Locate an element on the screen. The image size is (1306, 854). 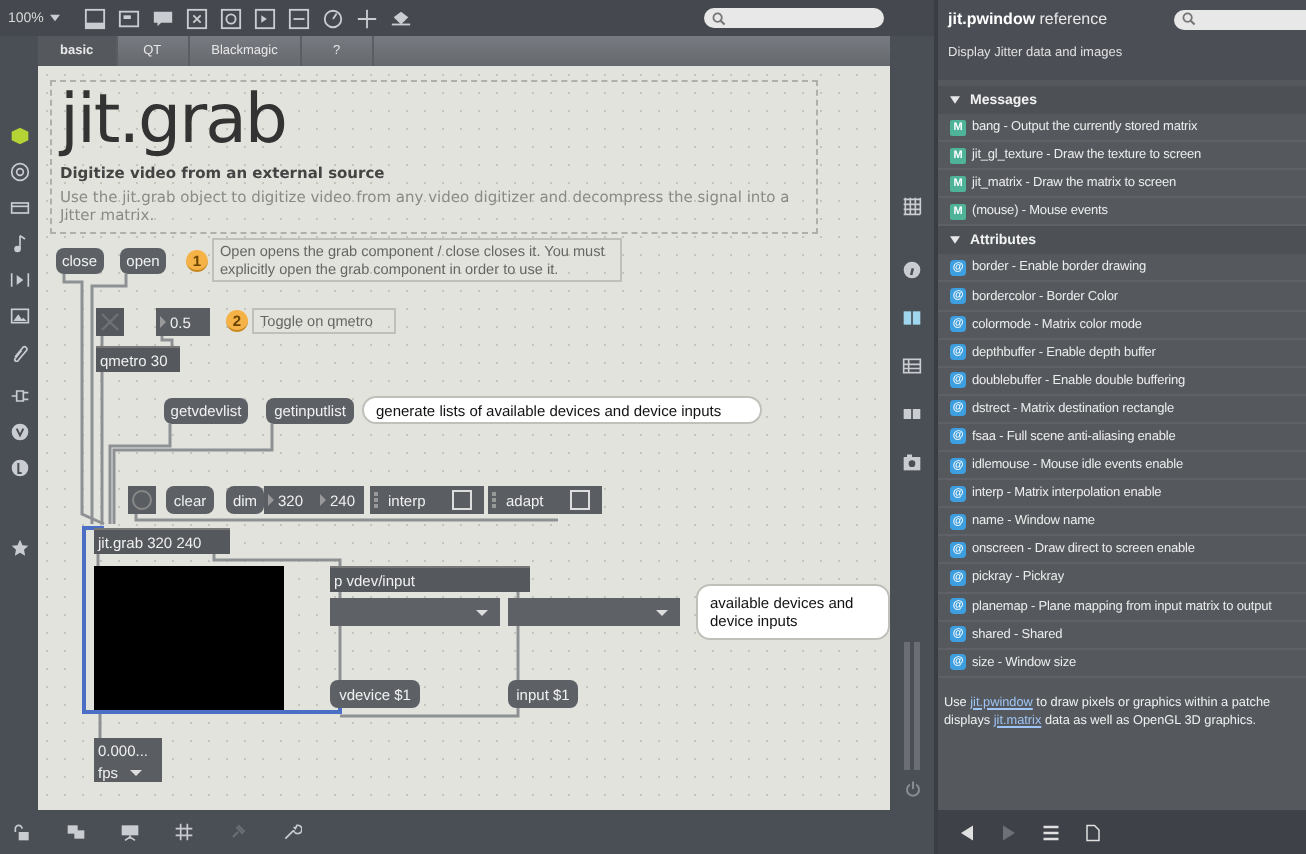
cube-icon is located at coordinates (19, 136).